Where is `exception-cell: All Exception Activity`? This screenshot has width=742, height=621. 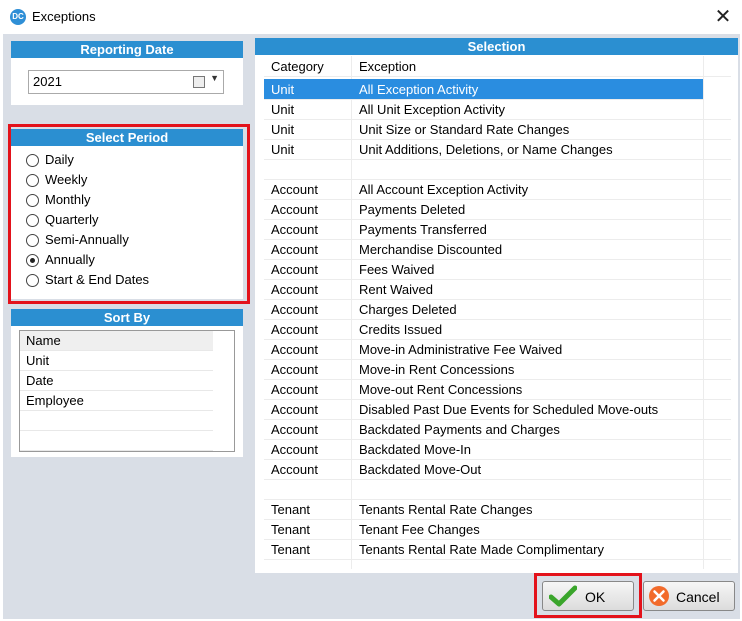
exception-cell: All Exception Activity is located at coordinates (419, 89).